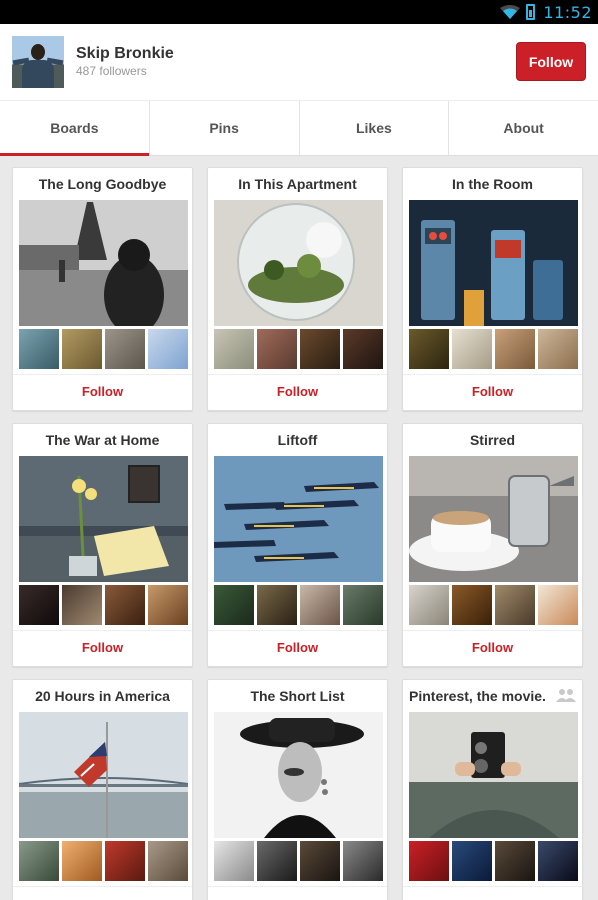 Image resolution: width=598 pixels, height=900 pixels. What do you see at coordinates (102, 440) in the screenshot?
I see `board-title: The War at Home` at bounding box center [102, 440].